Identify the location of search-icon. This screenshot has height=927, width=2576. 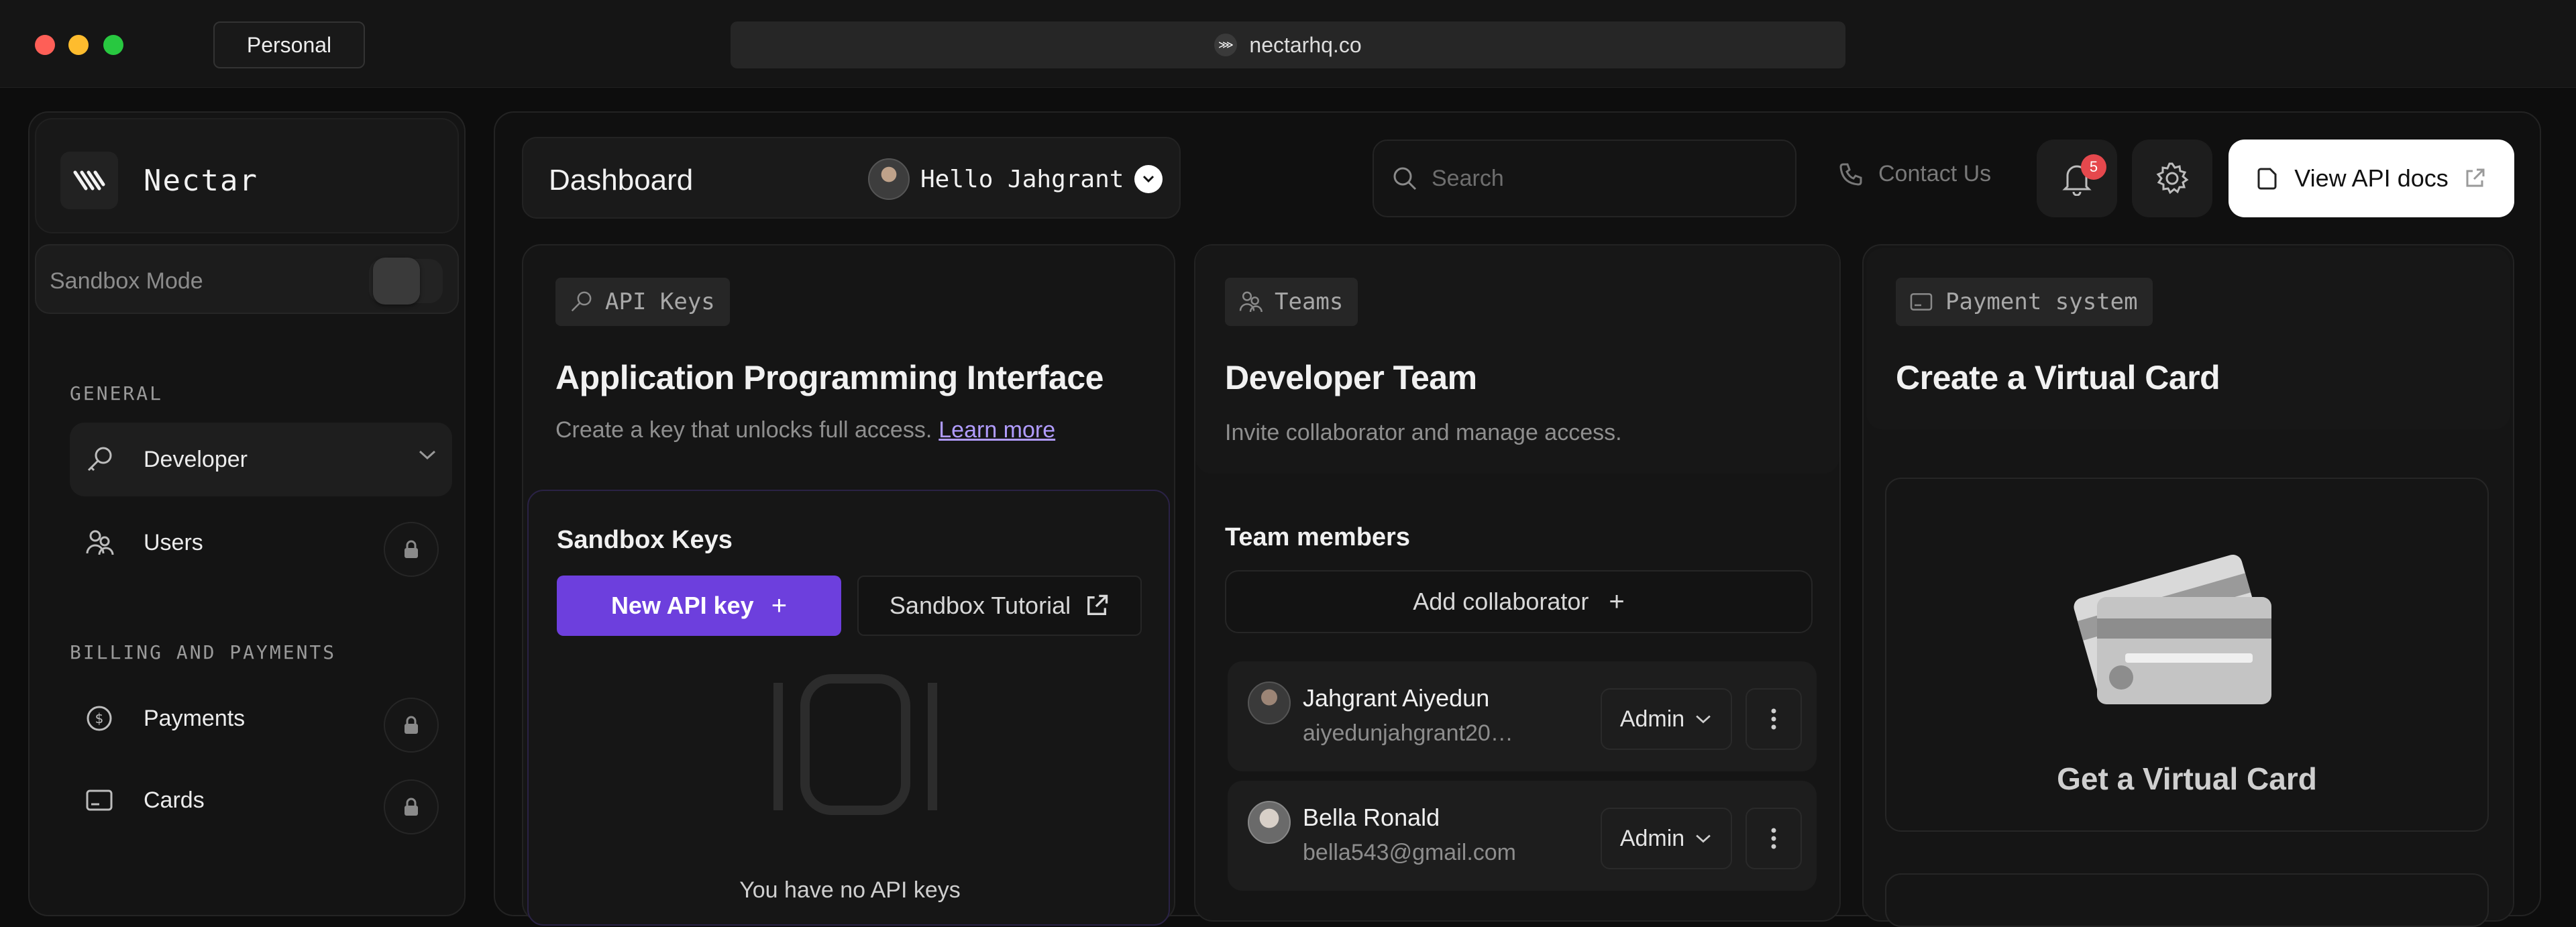
(1404, 178).